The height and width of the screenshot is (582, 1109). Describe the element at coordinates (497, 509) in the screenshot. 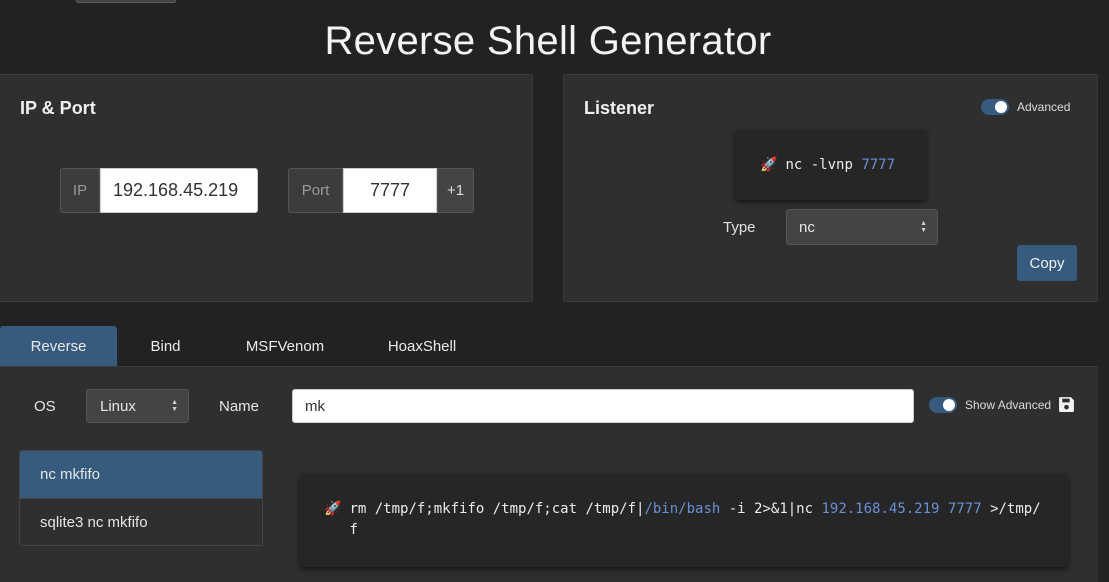

I see `command-part: rm /tmp/f;mkfifo /tmp/f;cat /tmp/f|` at that location.